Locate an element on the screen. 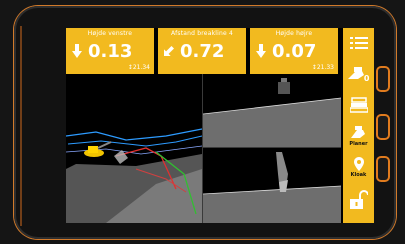  sidebar-item-kloak: Kloak is located at coordinates (358, 167).